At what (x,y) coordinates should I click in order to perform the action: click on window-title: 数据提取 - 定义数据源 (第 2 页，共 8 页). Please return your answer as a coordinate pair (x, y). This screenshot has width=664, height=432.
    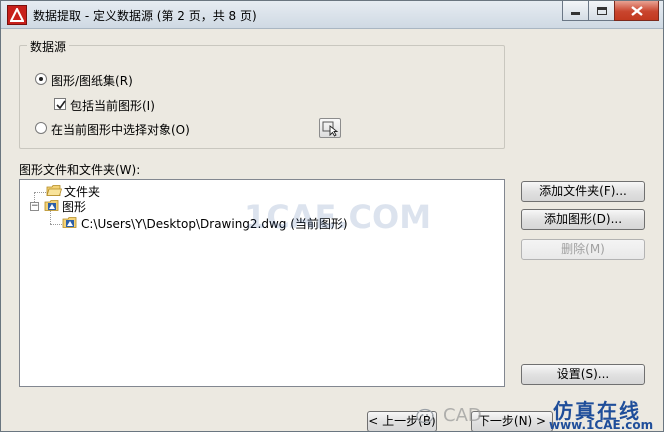
    Looking at the image, I should click on (145, 16).